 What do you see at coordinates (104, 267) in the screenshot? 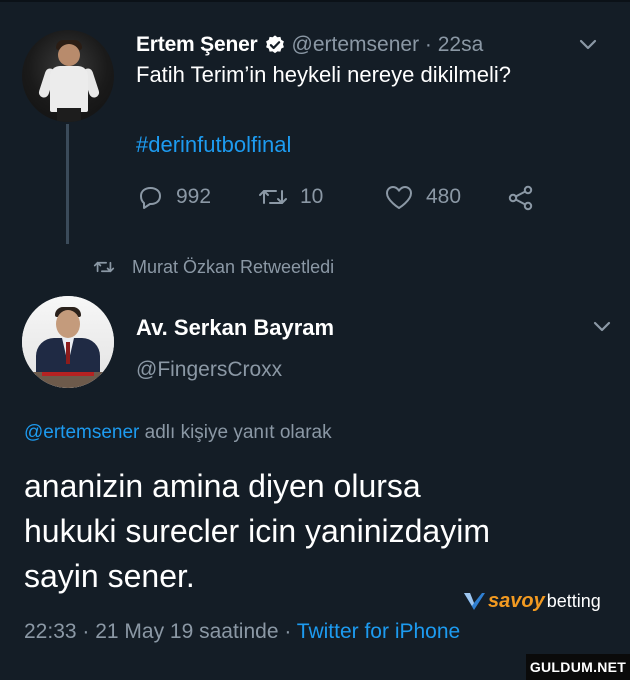
I see `retweet-small-icon` at bounding box center [104, 267].